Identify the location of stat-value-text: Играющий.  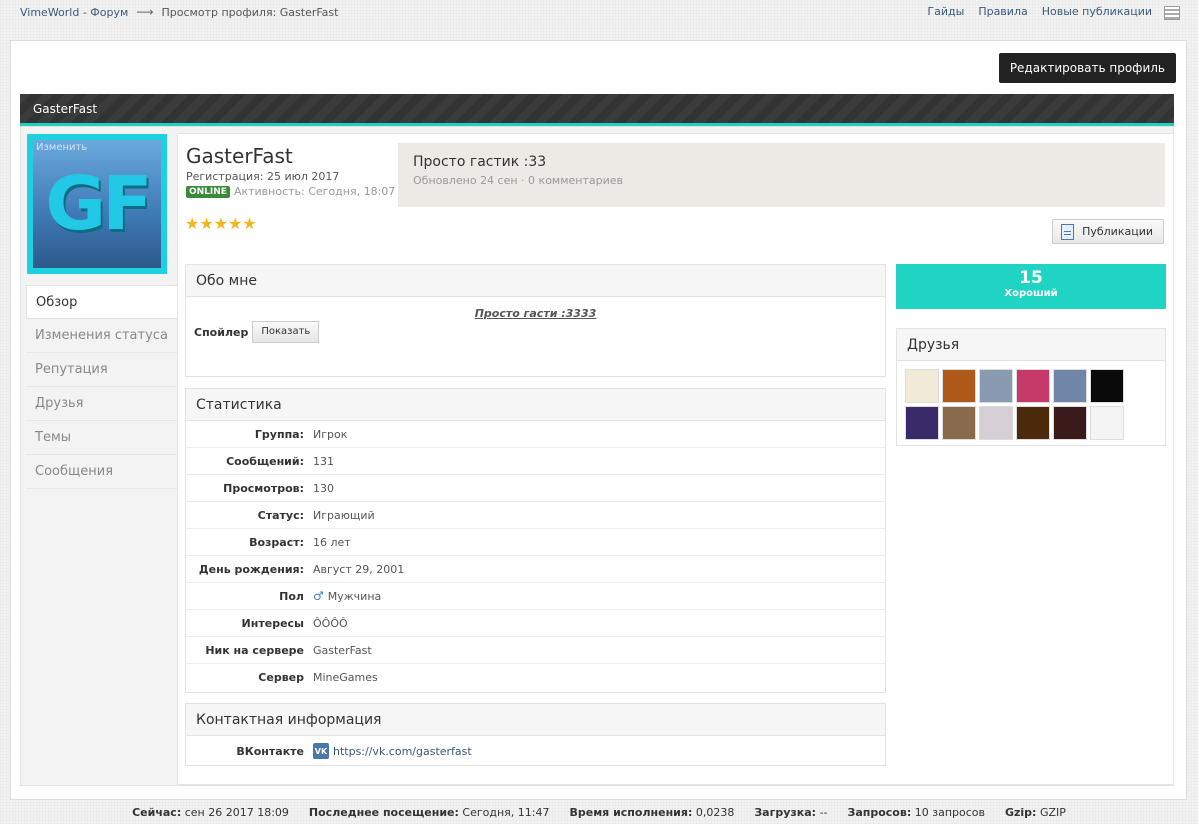
(344, 515).